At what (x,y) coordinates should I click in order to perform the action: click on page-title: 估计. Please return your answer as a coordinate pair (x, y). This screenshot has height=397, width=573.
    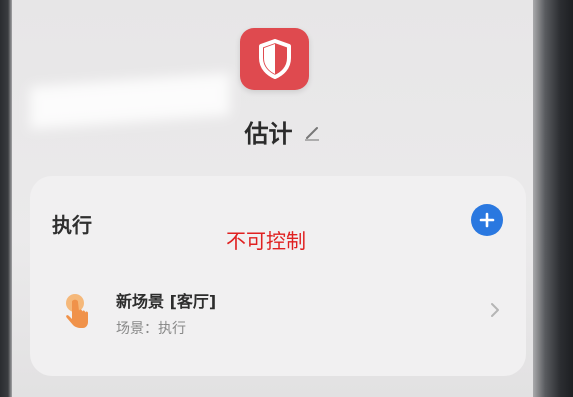
    Looking at the image, I should click on (268, 134).